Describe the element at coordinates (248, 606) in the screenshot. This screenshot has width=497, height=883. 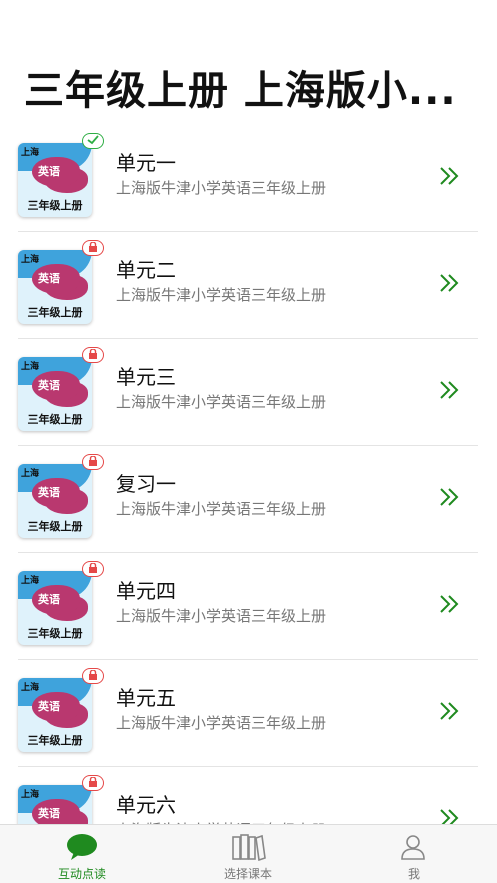
I see `lesson-row: 上海 英语 三年级上册 单元四 上海版牛津小学英语三年级上册` at that location.